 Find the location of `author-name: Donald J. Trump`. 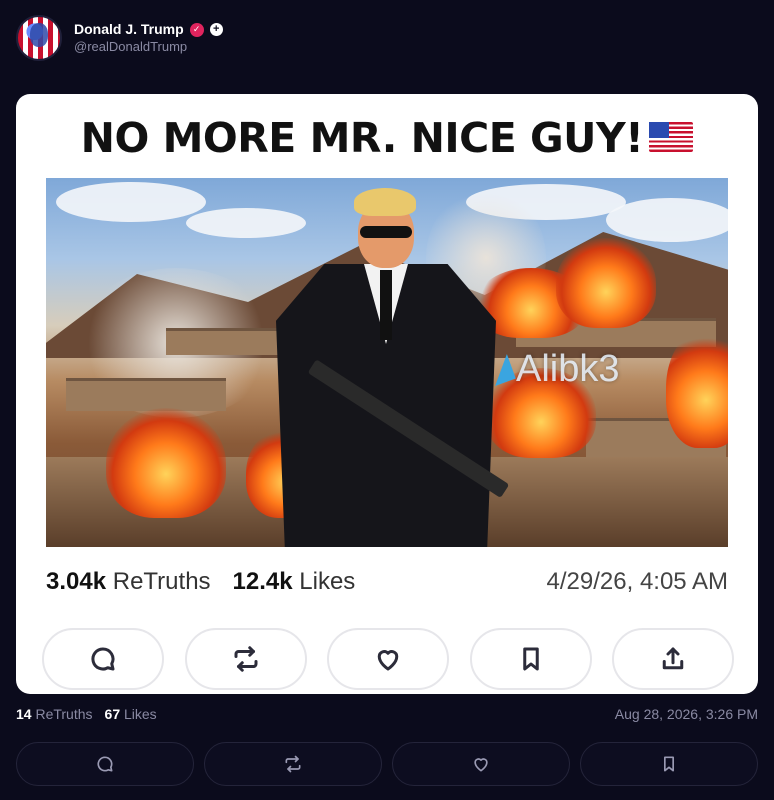

author-name: Donald J. Trump is located at coordinates (129, 30).